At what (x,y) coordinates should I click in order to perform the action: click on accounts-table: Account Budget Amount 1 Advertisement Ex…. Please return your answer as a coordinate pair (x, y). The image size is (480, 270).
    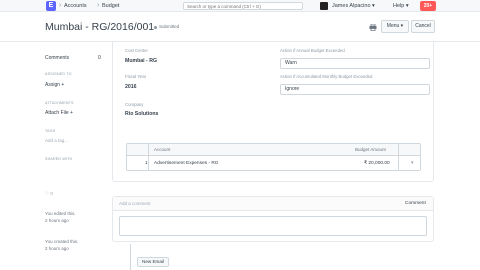
    Looking at the image, I should click on (273, 157).